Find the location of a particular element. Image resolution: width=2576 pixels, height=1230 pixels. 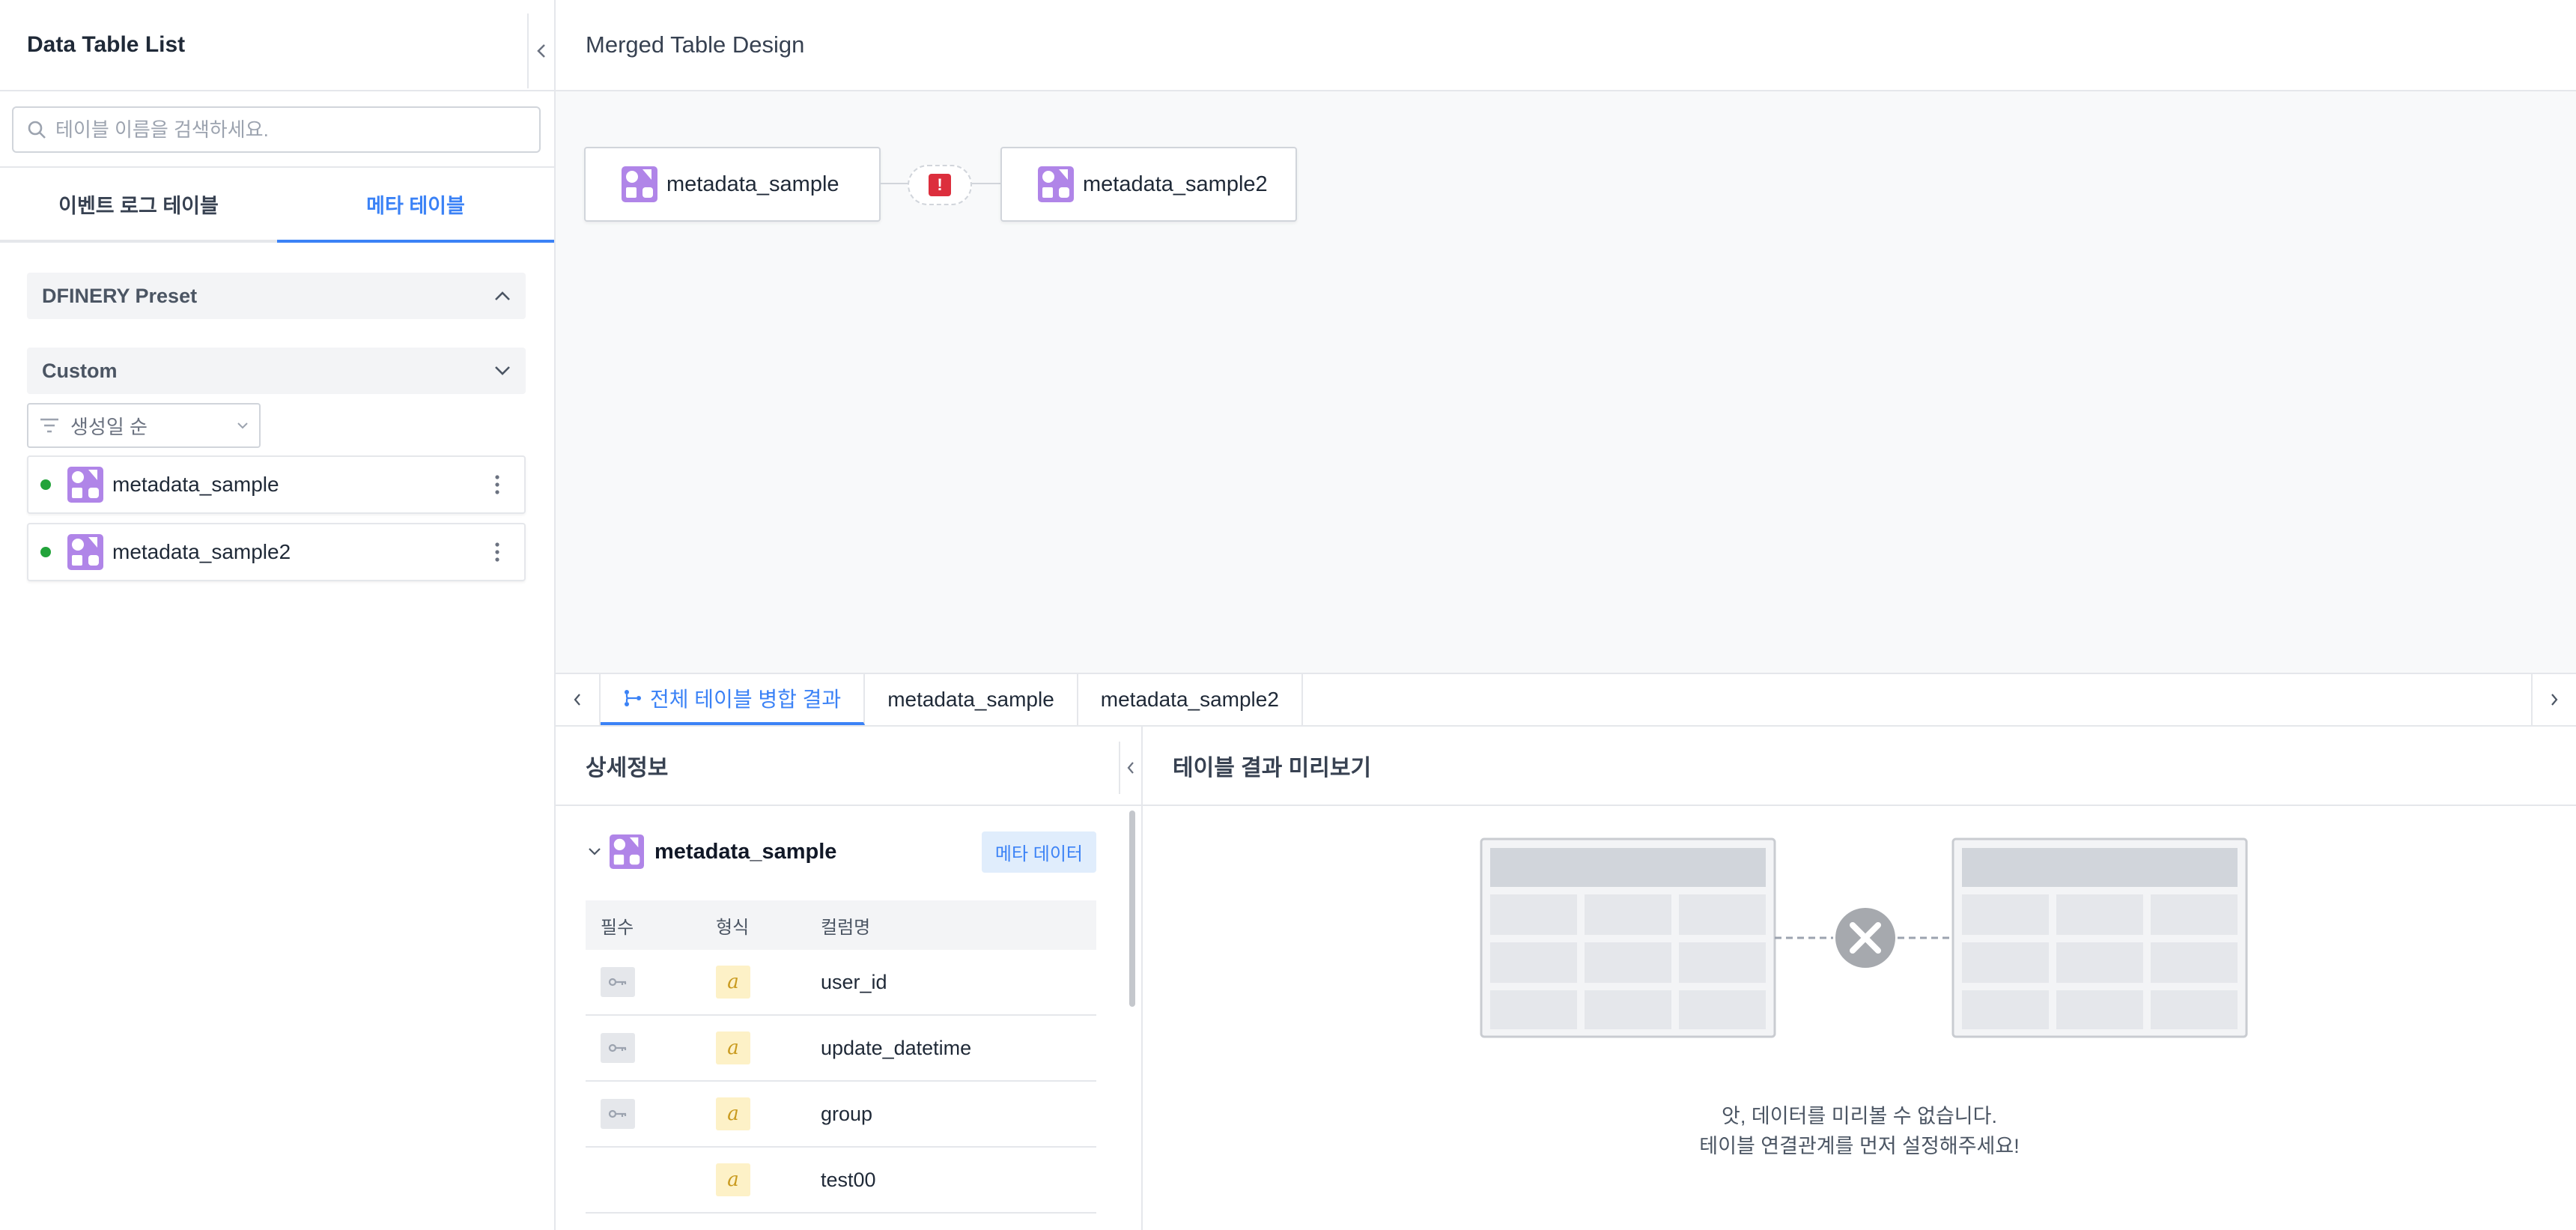

tab-meta-table: 메타 테이블 is located at coordinates (415, 205).